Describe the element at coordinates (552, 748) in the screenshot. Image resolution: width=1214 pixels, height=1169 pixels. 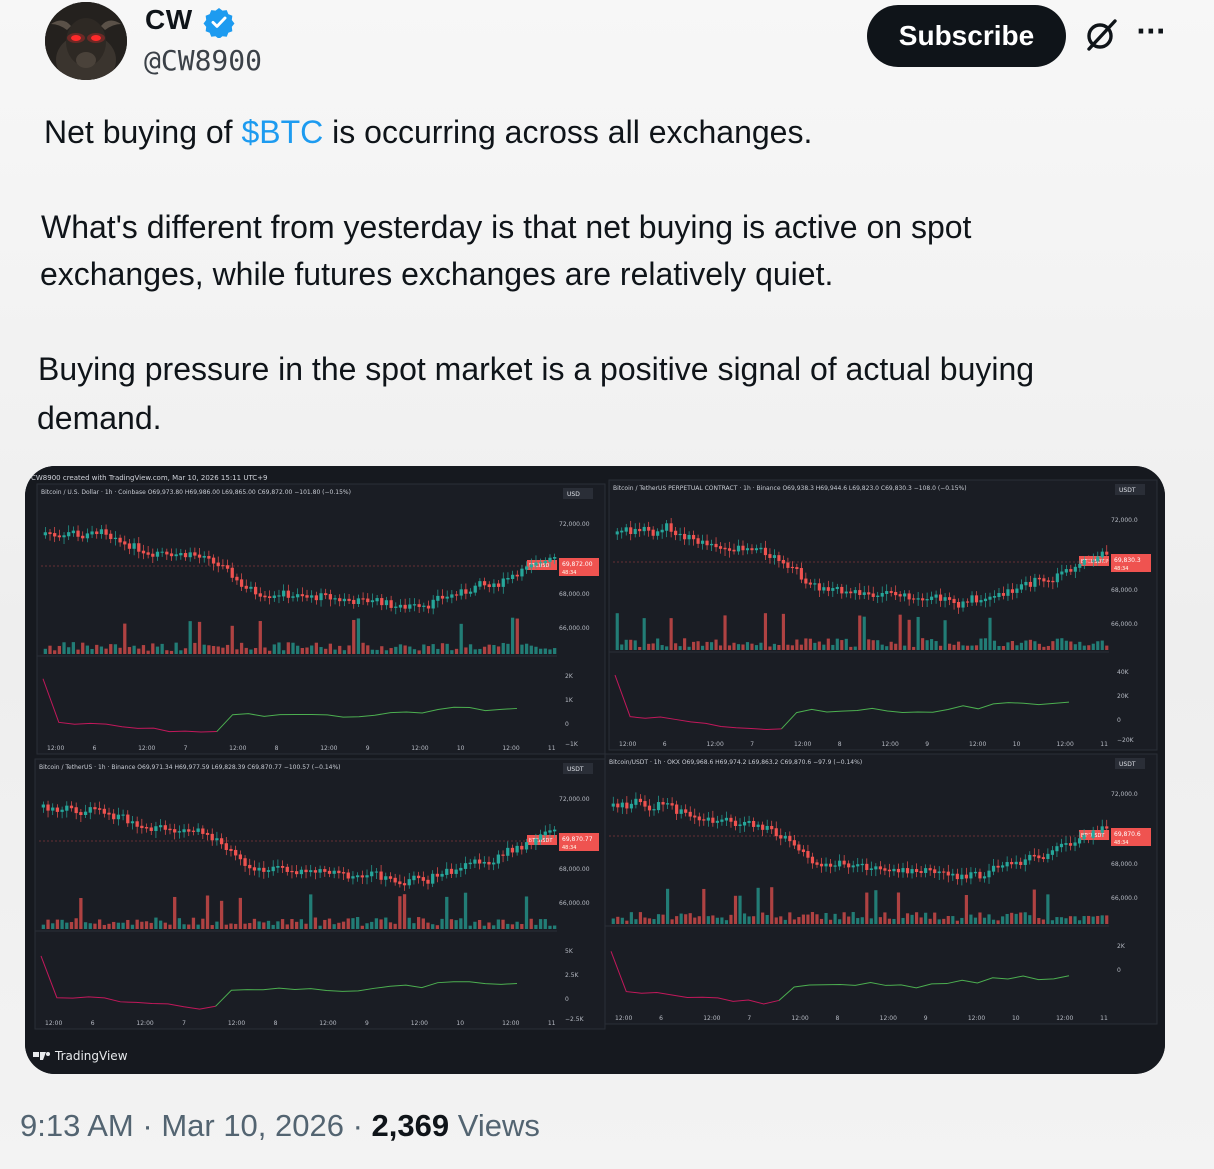
I see `time-tick: 11` at that location.